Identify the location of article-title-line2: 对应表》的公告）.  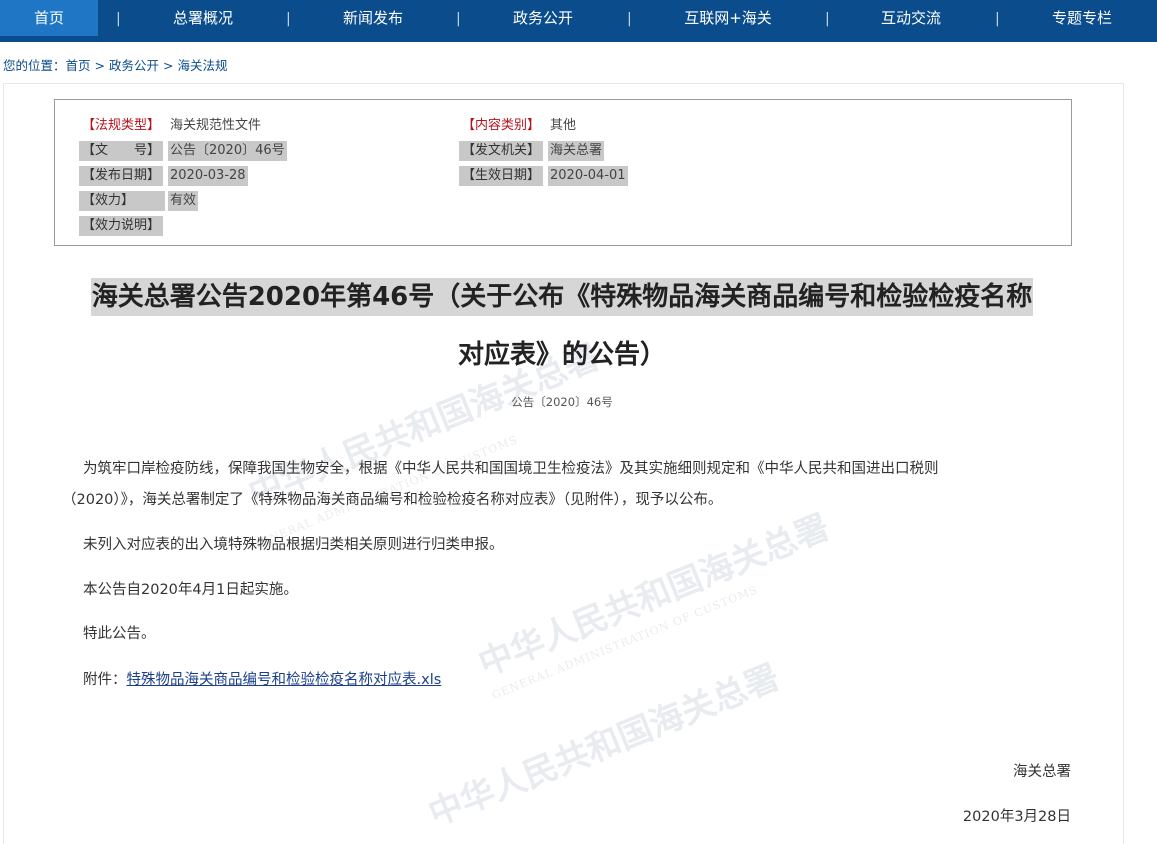
(561, 355).